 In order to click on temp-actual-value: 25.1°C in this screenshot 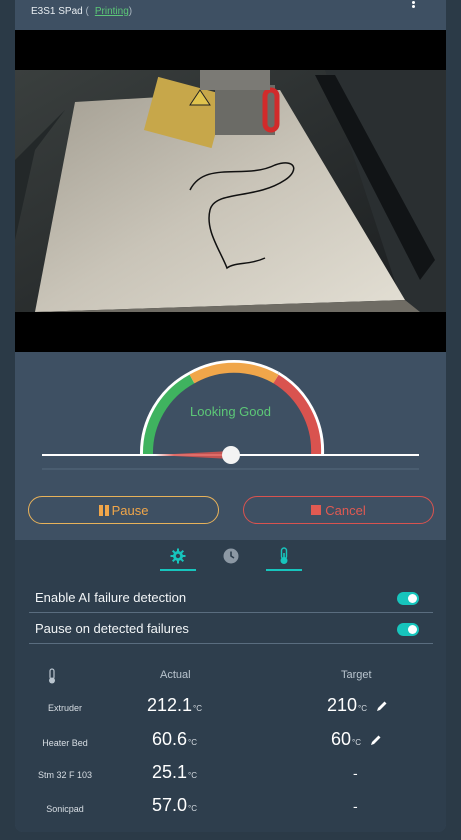, I will do `click(175, 772)`.